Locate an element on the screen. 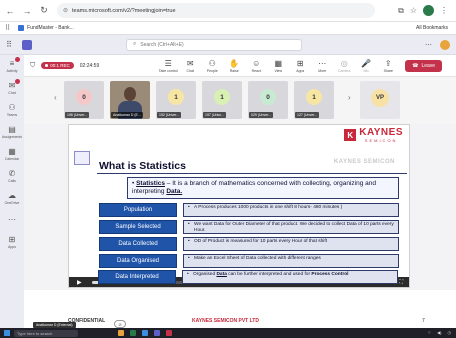 Image resolution: width=456 pixels, height=338 pixels. edge-icon is located at coordinates (145, 333).